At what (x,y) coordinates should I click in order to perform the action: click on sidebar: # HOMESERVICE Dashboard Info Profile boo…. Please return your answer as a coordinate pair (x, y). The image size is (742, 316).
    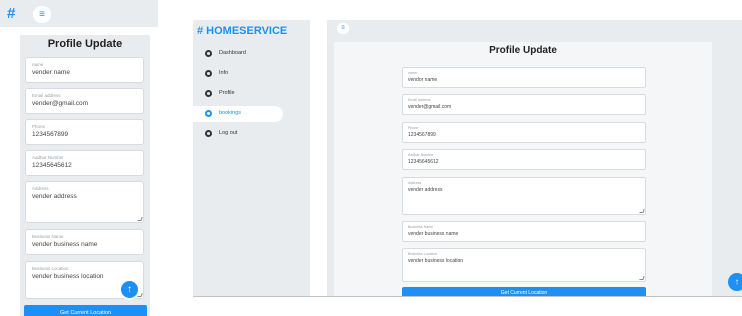
    Looking at the image, I should click on (251, 158).